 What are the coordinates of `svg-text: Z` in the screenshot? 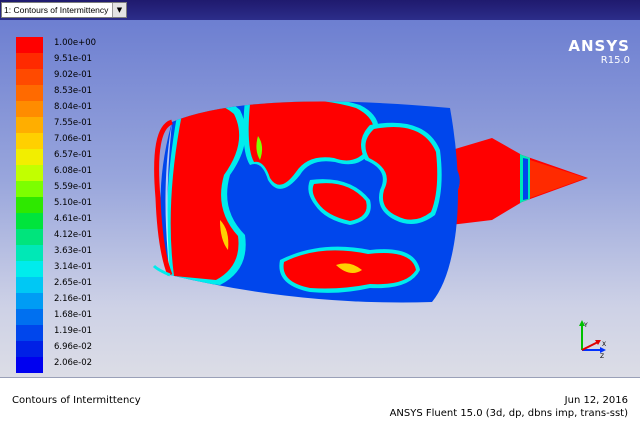 It's located at (602, 356).